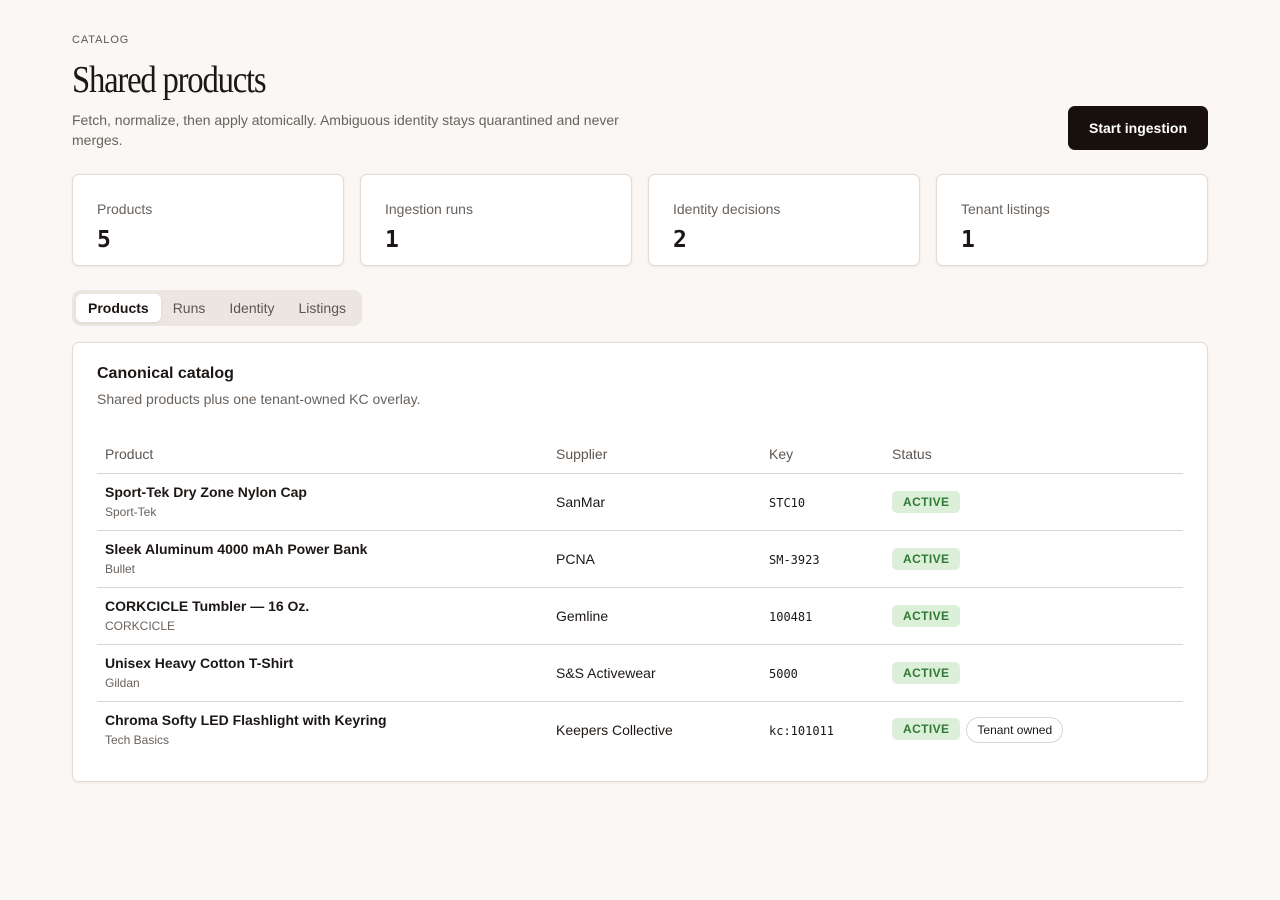 The width and height of the screenshot is (1280, 900). Describe the element at coordinates (654, 559) in the screenshot. I see `supplier-cell: PCNA` at that location.